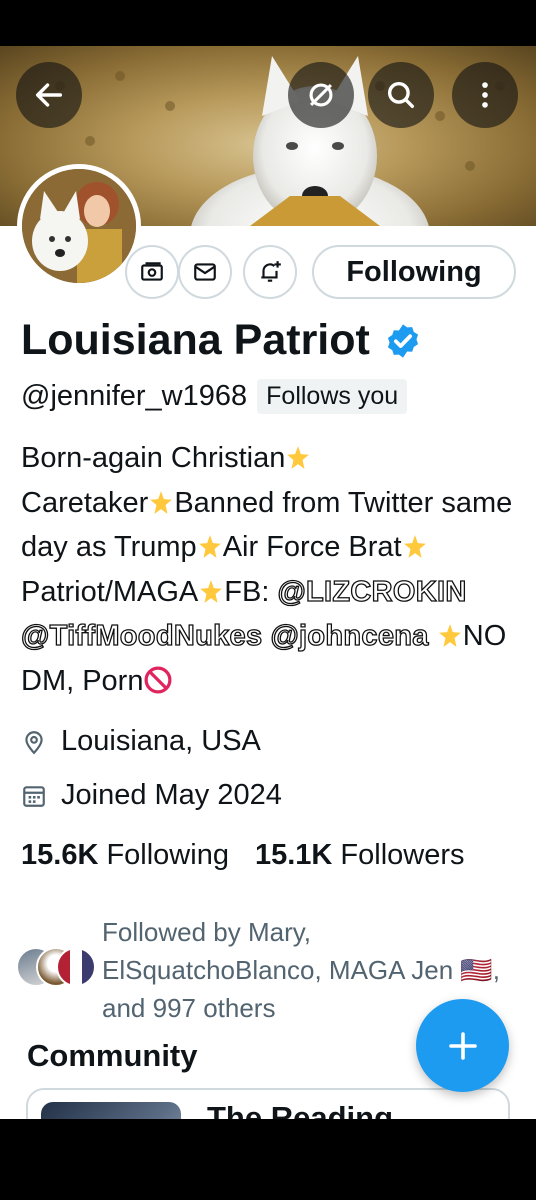  I want to click on profile-avatar, so click(79, 226).